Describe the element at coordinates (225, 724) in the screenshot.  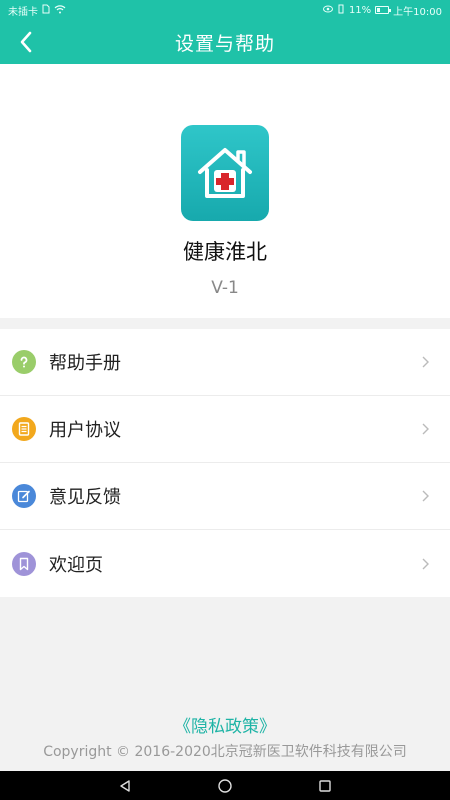
I see `privacy-policy-link: 《隐私政策》` at that location.